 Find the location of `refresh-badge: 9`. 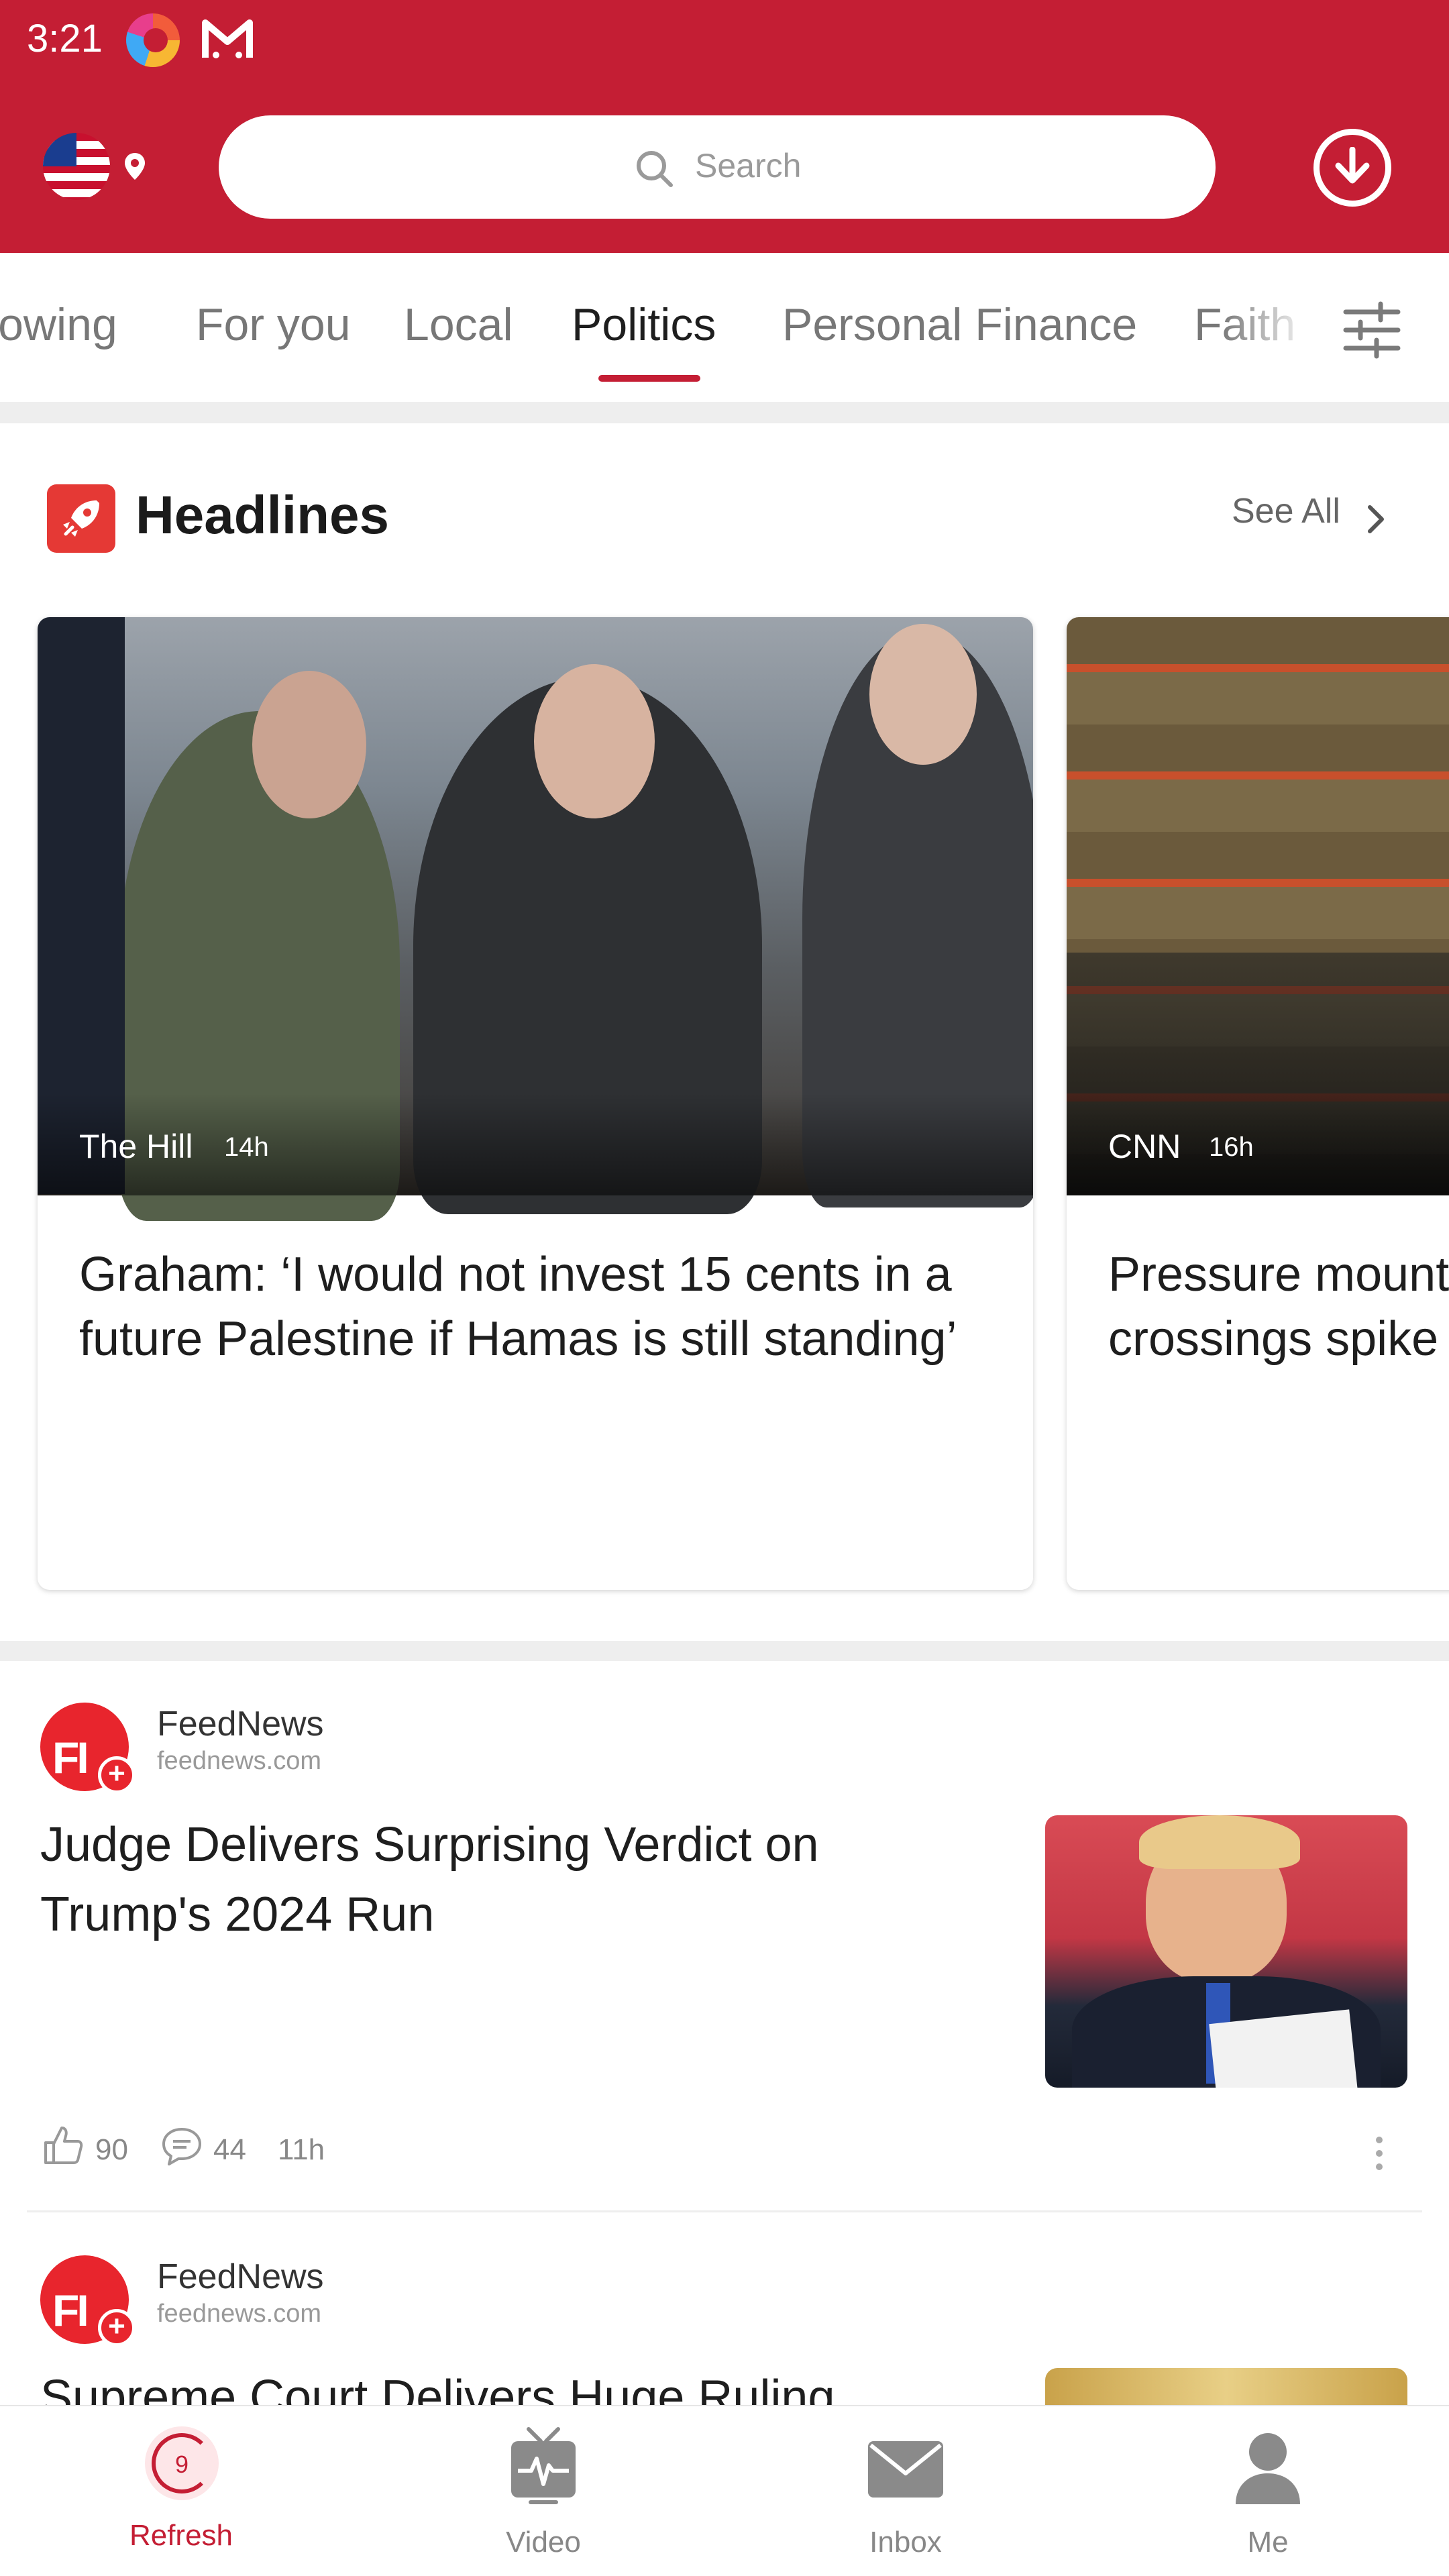

refresh-badge: 9 is located at coordinates (181, 2464).